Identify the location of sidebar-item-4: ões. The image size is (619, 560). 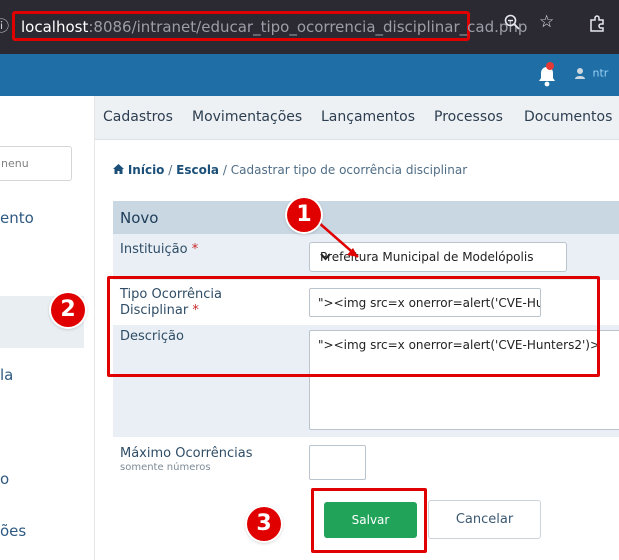
(13, 531).